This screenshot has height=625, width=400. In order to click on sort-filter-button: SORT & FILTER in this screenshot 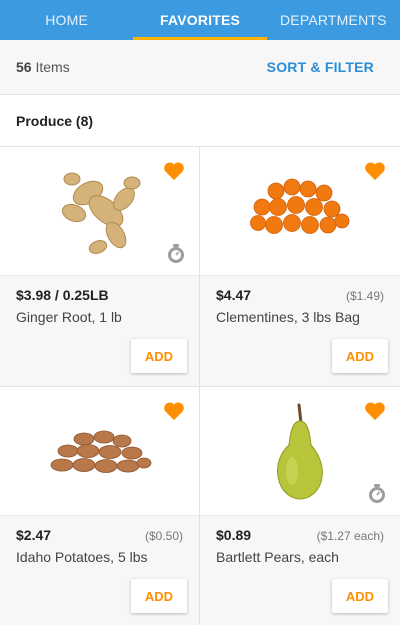, I will do `click(320, 67)`.